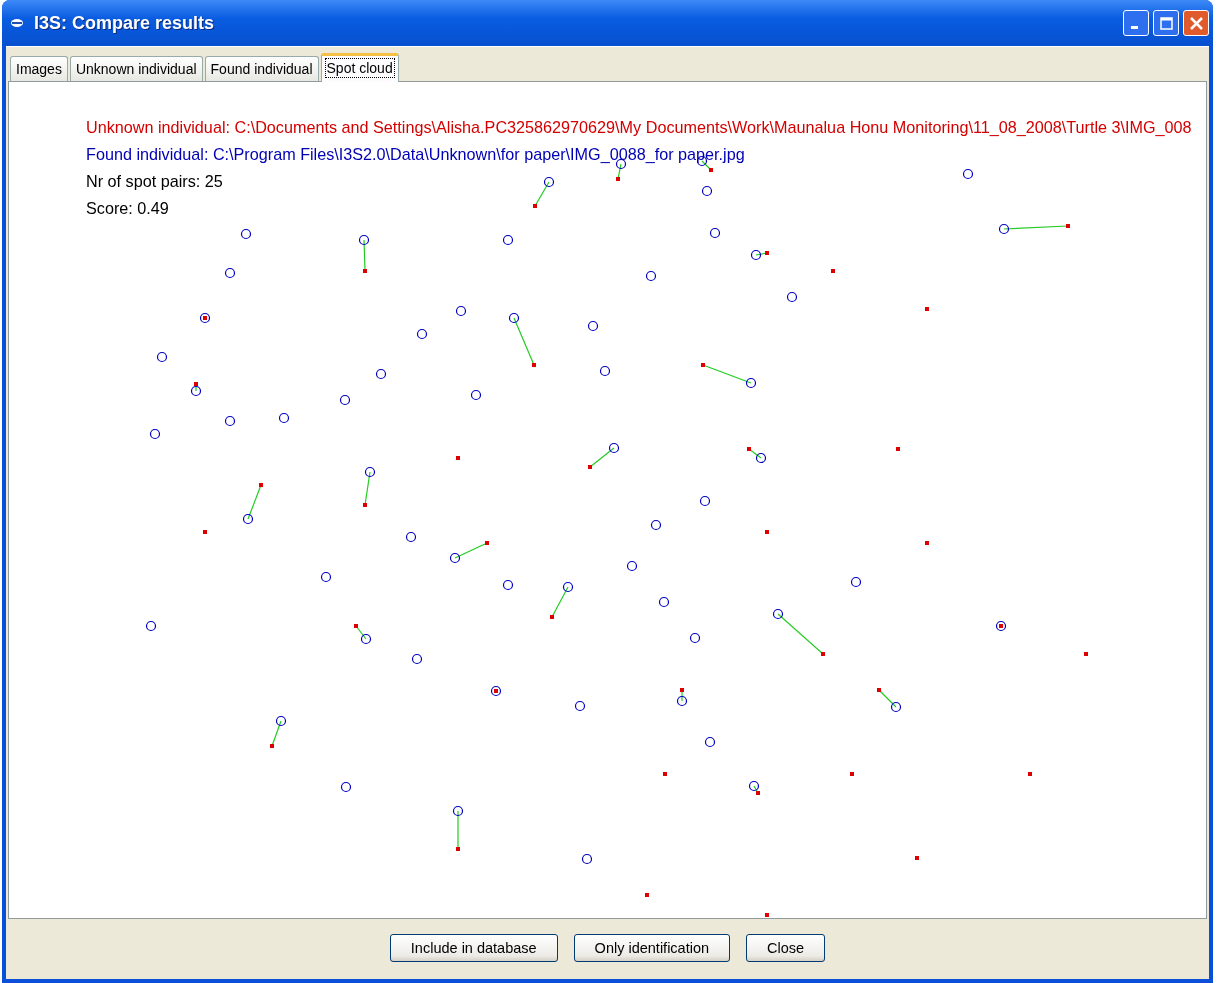 This screenshot has width=1217, height=983. I want to click on info-text: Found individual: C:\Program Files\I3S2.0\Data\Unknown\for paper\IMG_0088_for paper.jpg, so click(415, 154).